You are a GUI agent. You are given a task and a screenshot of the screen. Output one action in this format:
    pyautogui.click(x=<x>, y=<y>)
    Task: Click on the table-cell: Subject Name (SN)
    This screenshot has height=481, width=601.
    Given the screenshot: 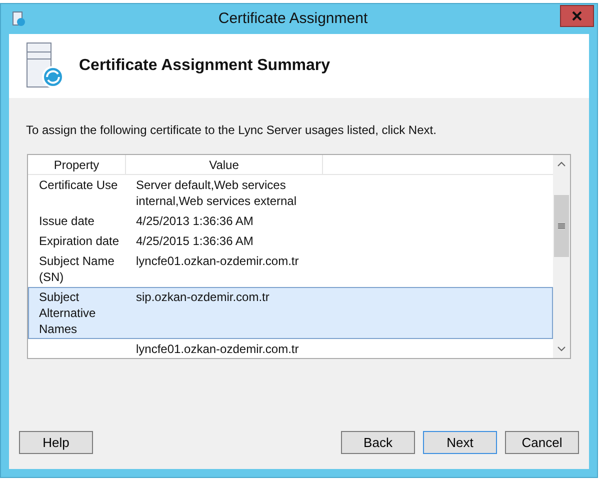 What is the action you would take?
    pyautogui.click(x=76, y=269)
    